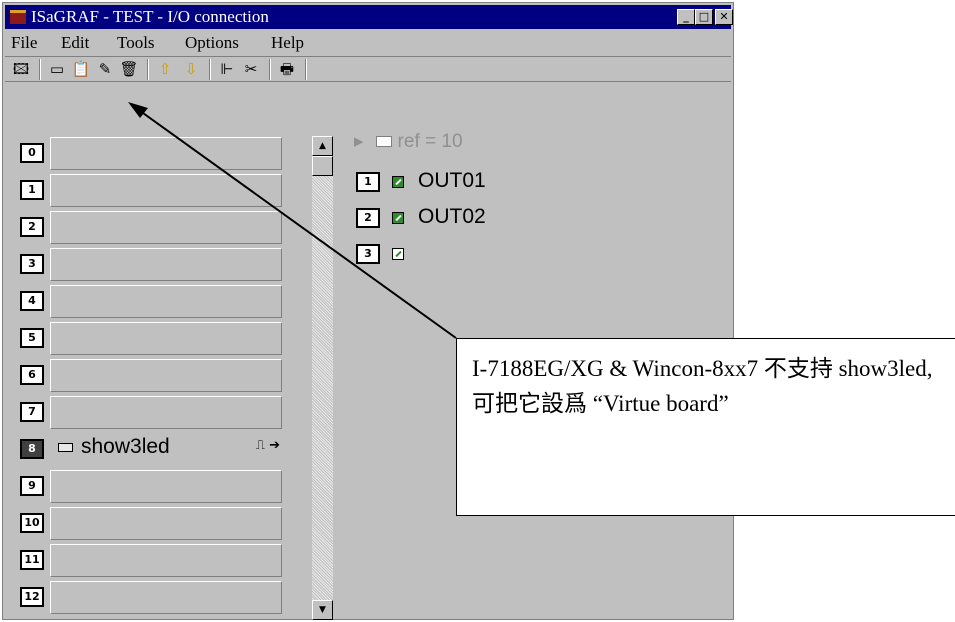 This screenshot has height=622, width=955. I want to click on slot-row: 12, so click(156, 596).